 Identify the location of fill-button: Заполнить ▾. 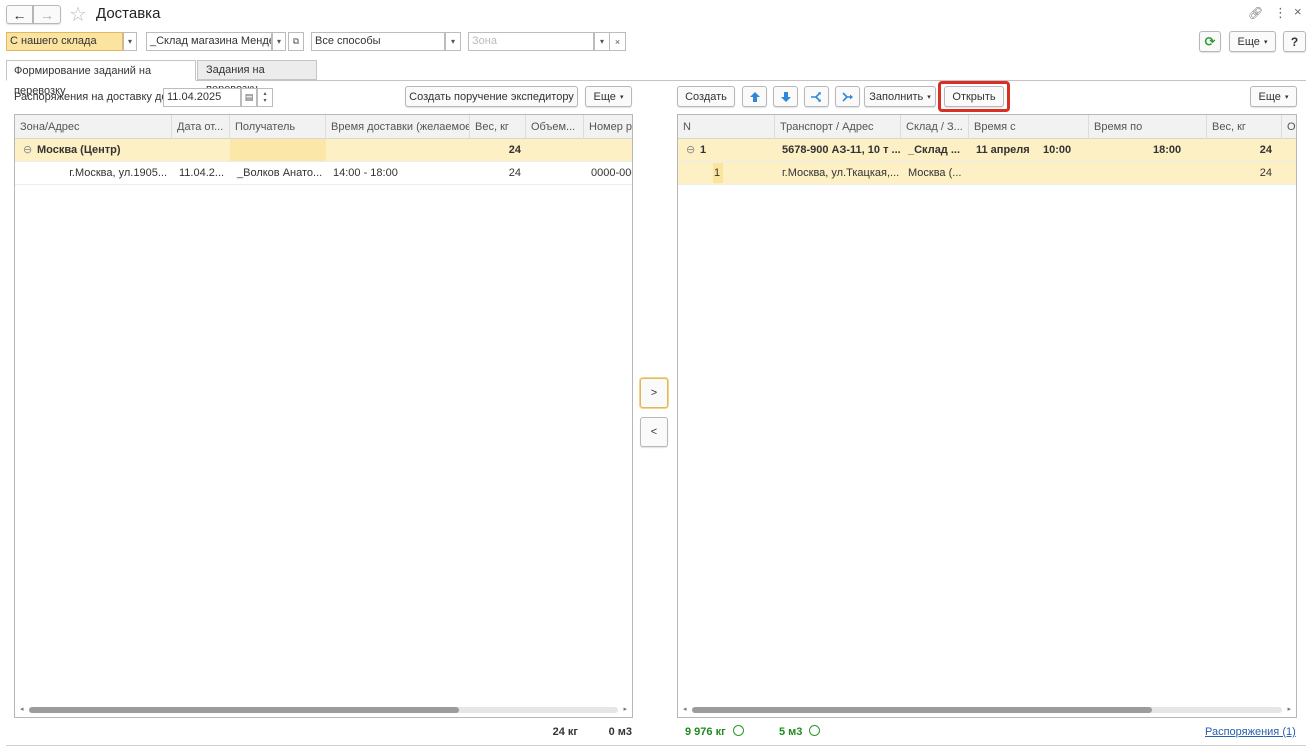
(900, 96).